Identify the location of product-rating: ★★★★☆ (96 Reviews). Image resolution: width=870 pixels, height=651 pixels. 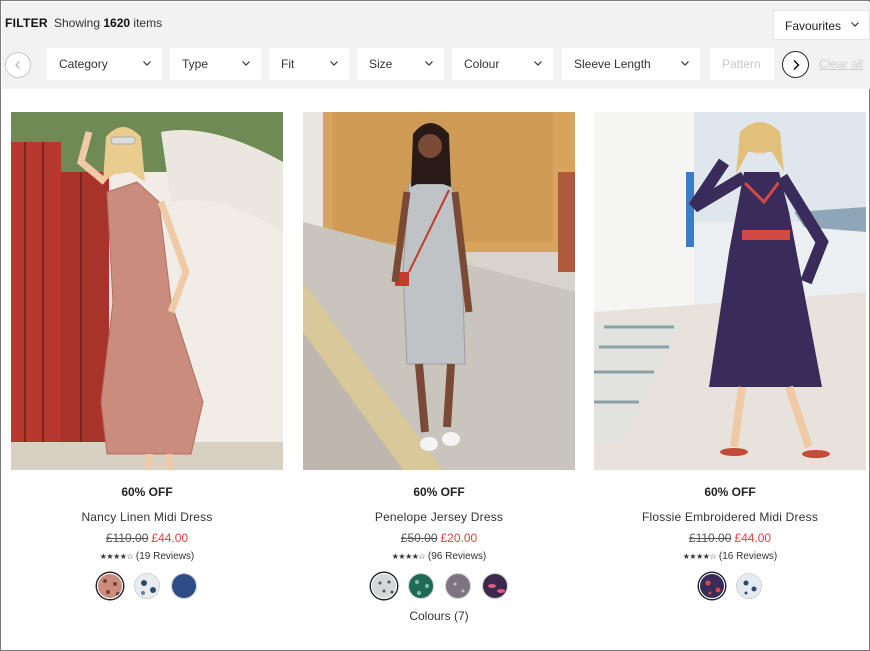
(439, 557).